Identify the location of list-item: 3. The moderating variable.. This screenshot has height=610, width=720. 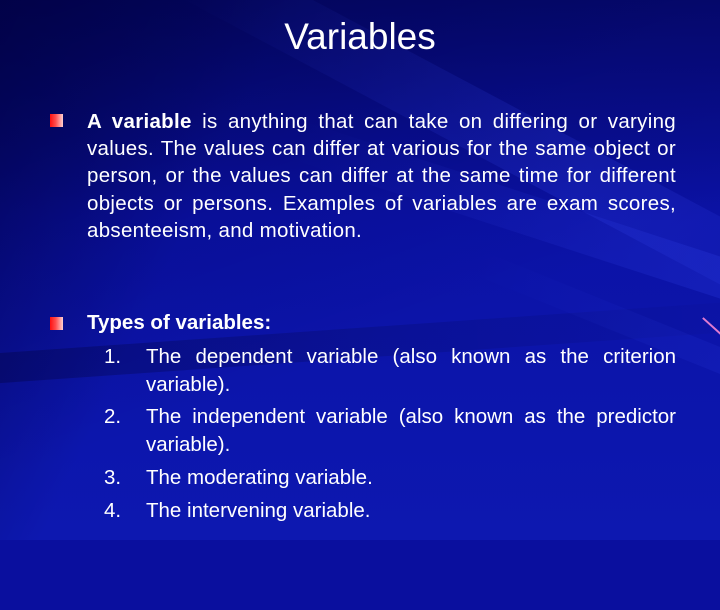
(390, 478).